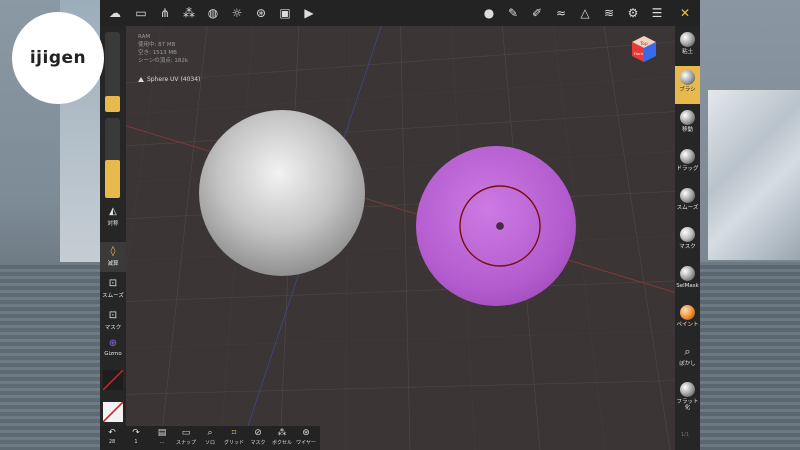 This screenshot has width=800, height=450. I want to click on brush-tool-icon, so click(687, 77).